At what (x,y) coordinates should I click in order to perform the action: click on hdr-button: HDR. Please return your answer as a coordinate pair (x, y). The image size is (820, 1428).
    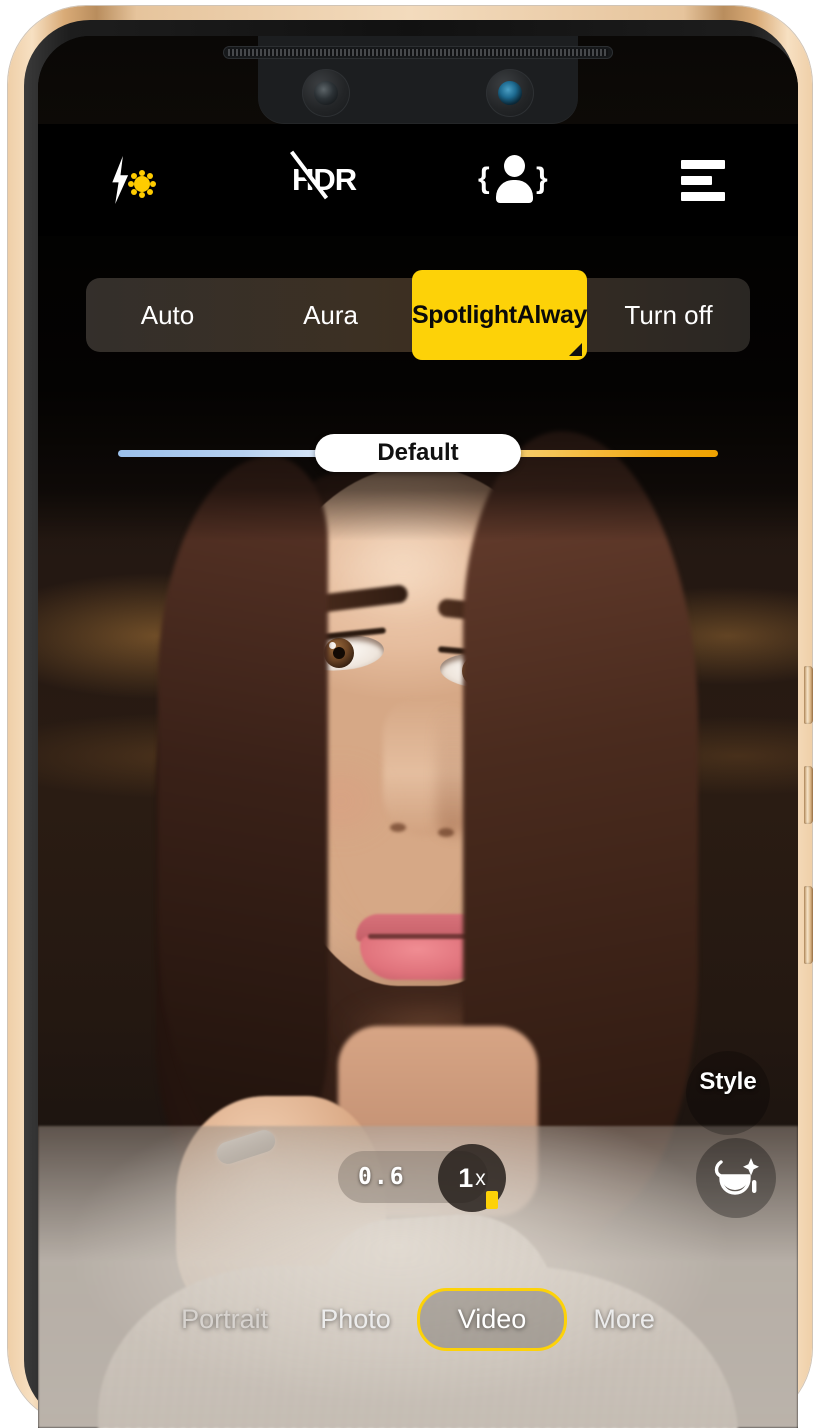
    Looking at the image, I should click on (323, 180).